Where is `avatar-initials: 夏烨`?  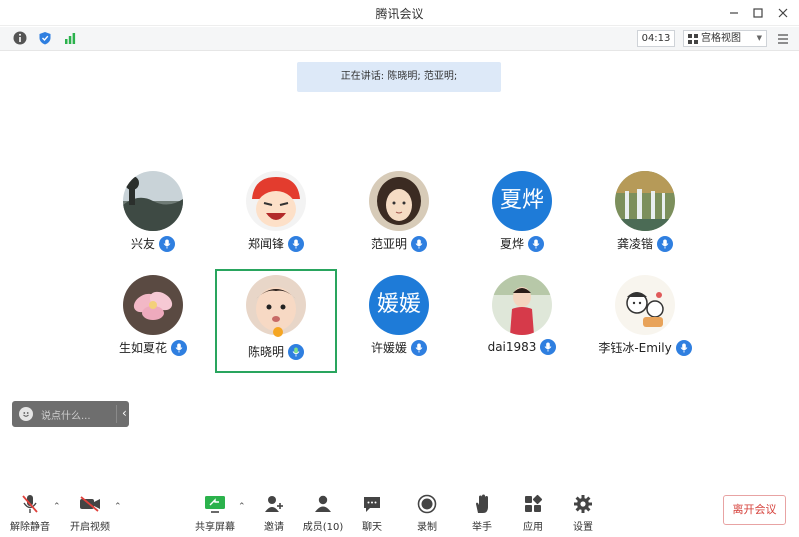
avatar-initials: 夏烨 is located at coordinates (522, 201).